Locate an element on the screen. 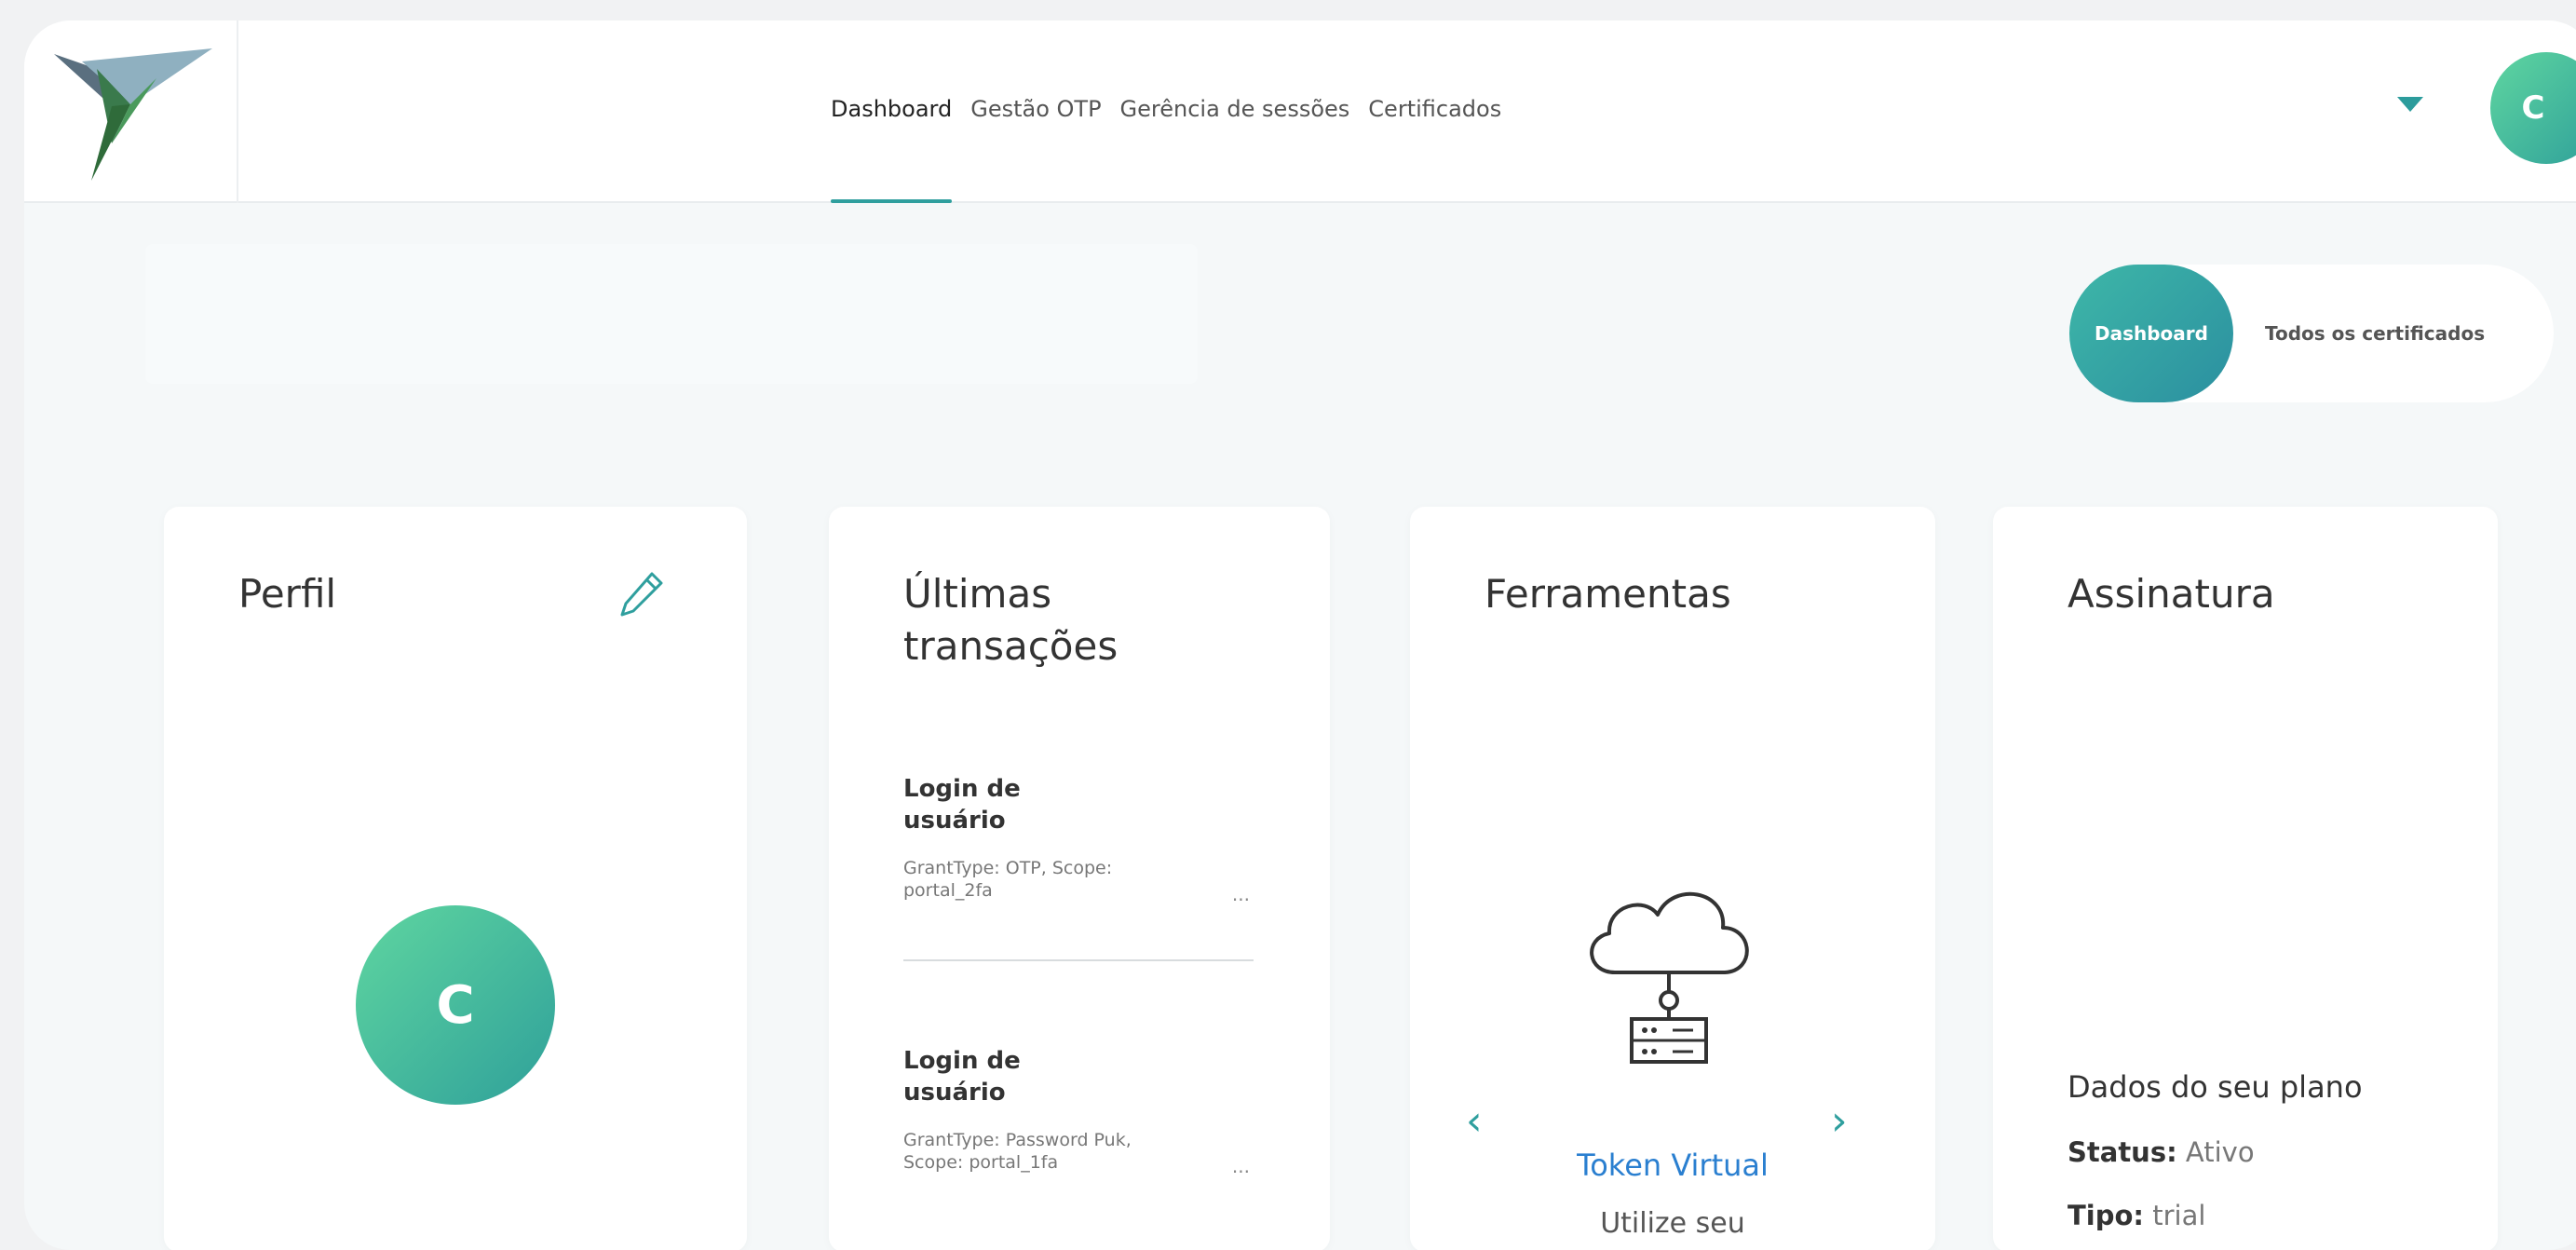 The image size is (2576, 1250). tool-description: Utilize seu is located at coordinates (1672, 1223).